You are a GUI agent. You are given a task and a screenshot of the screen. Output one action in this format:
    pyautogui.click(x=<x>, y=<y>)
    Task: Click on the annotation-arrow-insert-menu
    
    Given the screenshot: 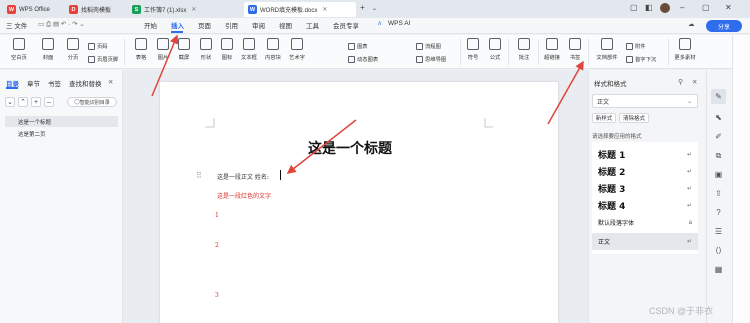 What is the action you would take?
    pyautogui.click(x=165, y=65)
    